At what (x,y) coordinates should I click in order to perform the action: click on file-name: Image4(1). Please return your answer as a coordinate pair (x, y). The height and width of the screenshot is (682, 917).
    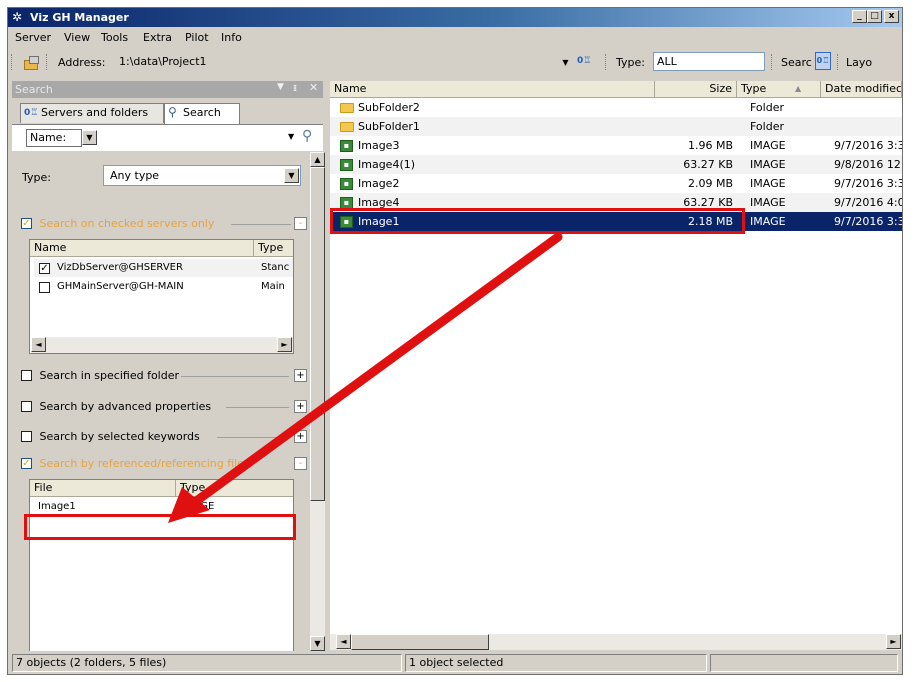
    Looking at the image, I should click on (387, 164).